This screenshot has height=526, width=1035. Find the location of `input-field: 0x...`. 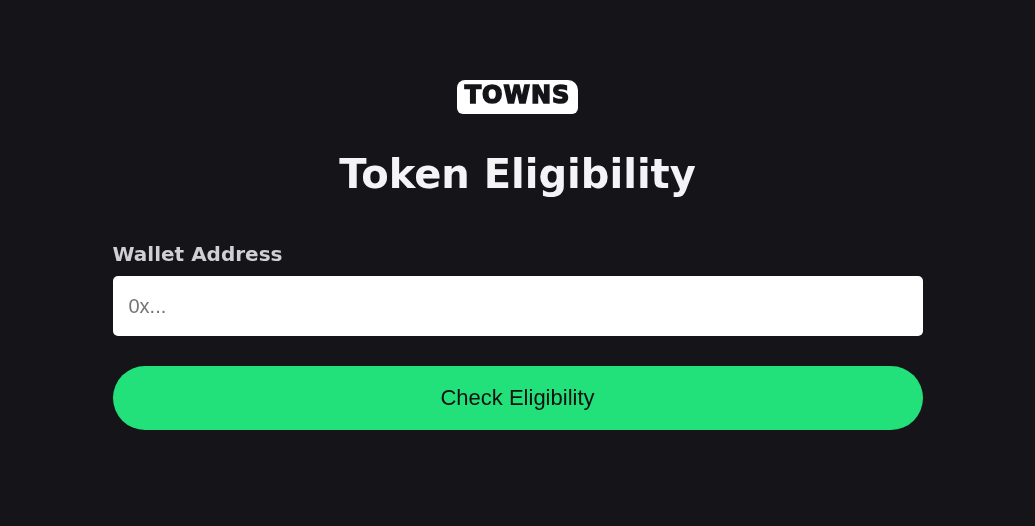

input-field: 0x... is located at coordinates (517, 306).